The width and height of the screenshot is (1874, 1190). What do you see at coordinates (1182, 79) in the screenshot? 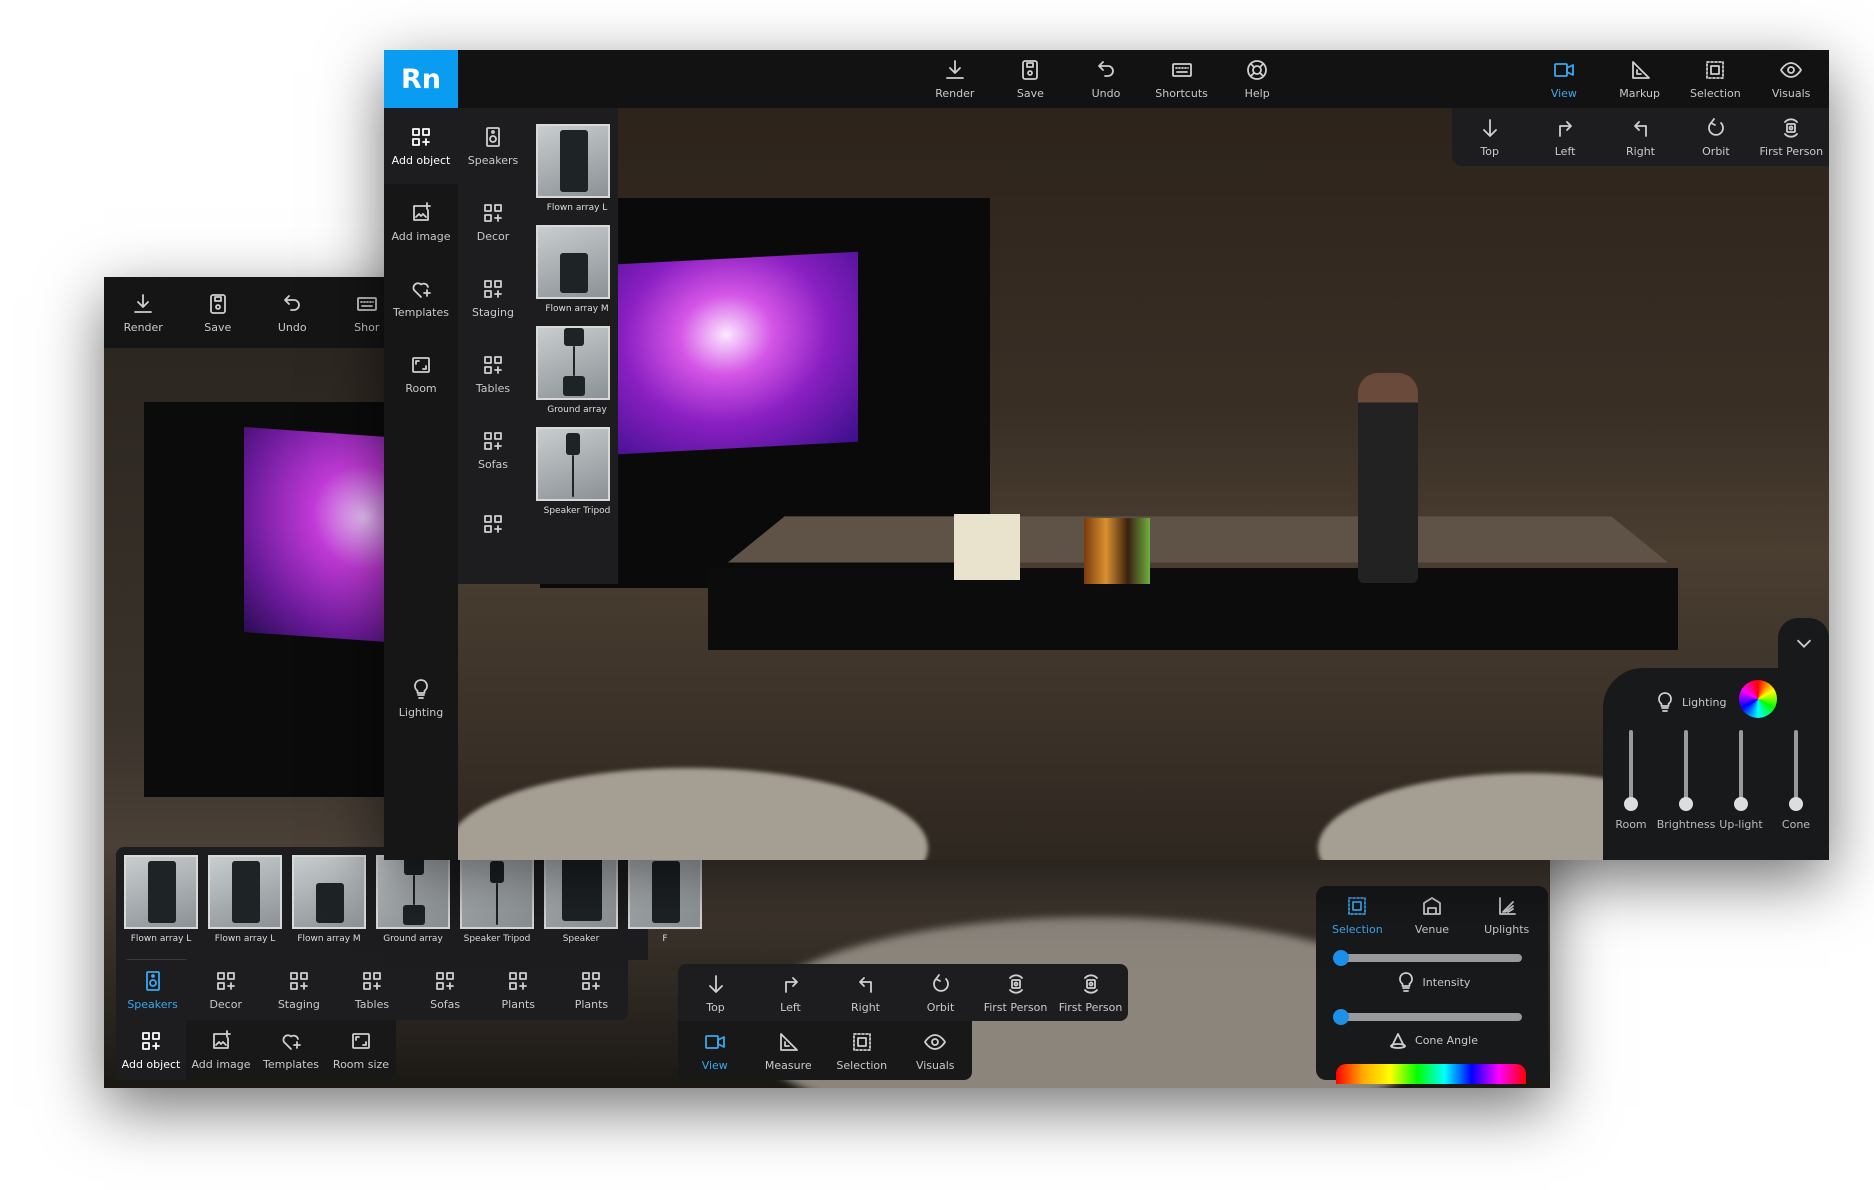
I see `shortcuts-button: Shortcuts` at bounding box center [1182, 79].